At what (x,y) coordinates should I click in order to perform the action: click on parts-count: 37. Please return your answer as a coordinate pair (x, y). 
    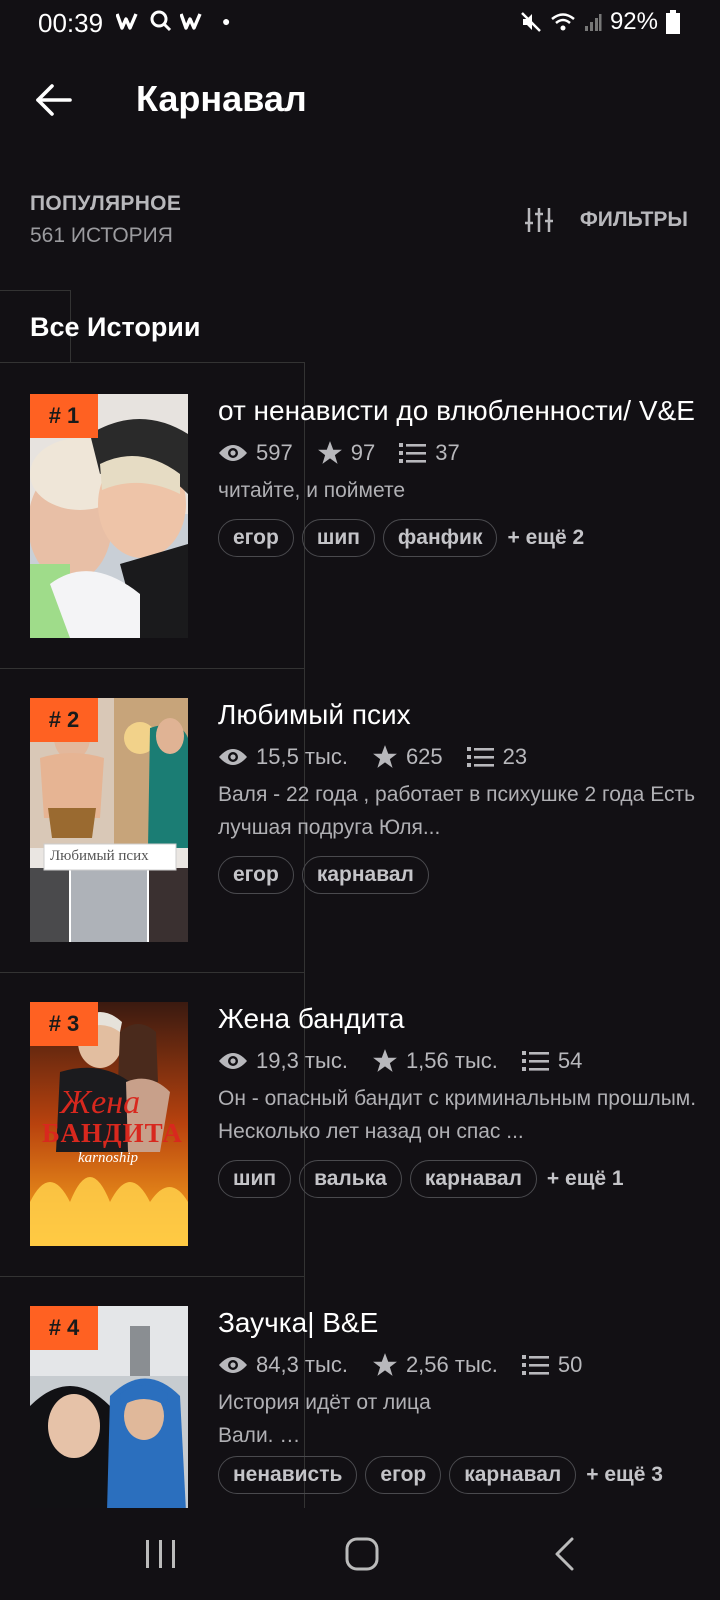
    Looking at the image, I should click on (447, 452).